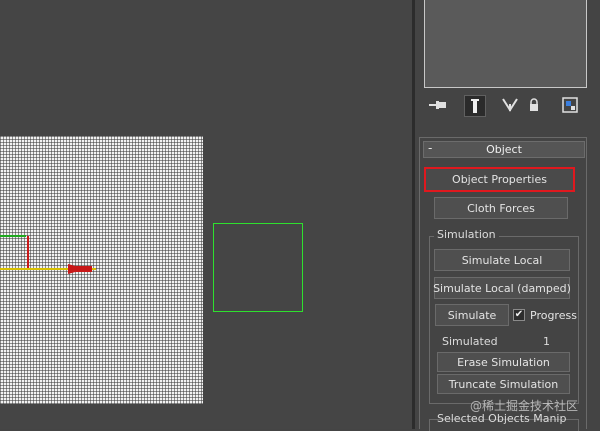 The width and height of the screenshot is (600, 431). I want to click on progress-checkbox: ✔, so click(519, 315).